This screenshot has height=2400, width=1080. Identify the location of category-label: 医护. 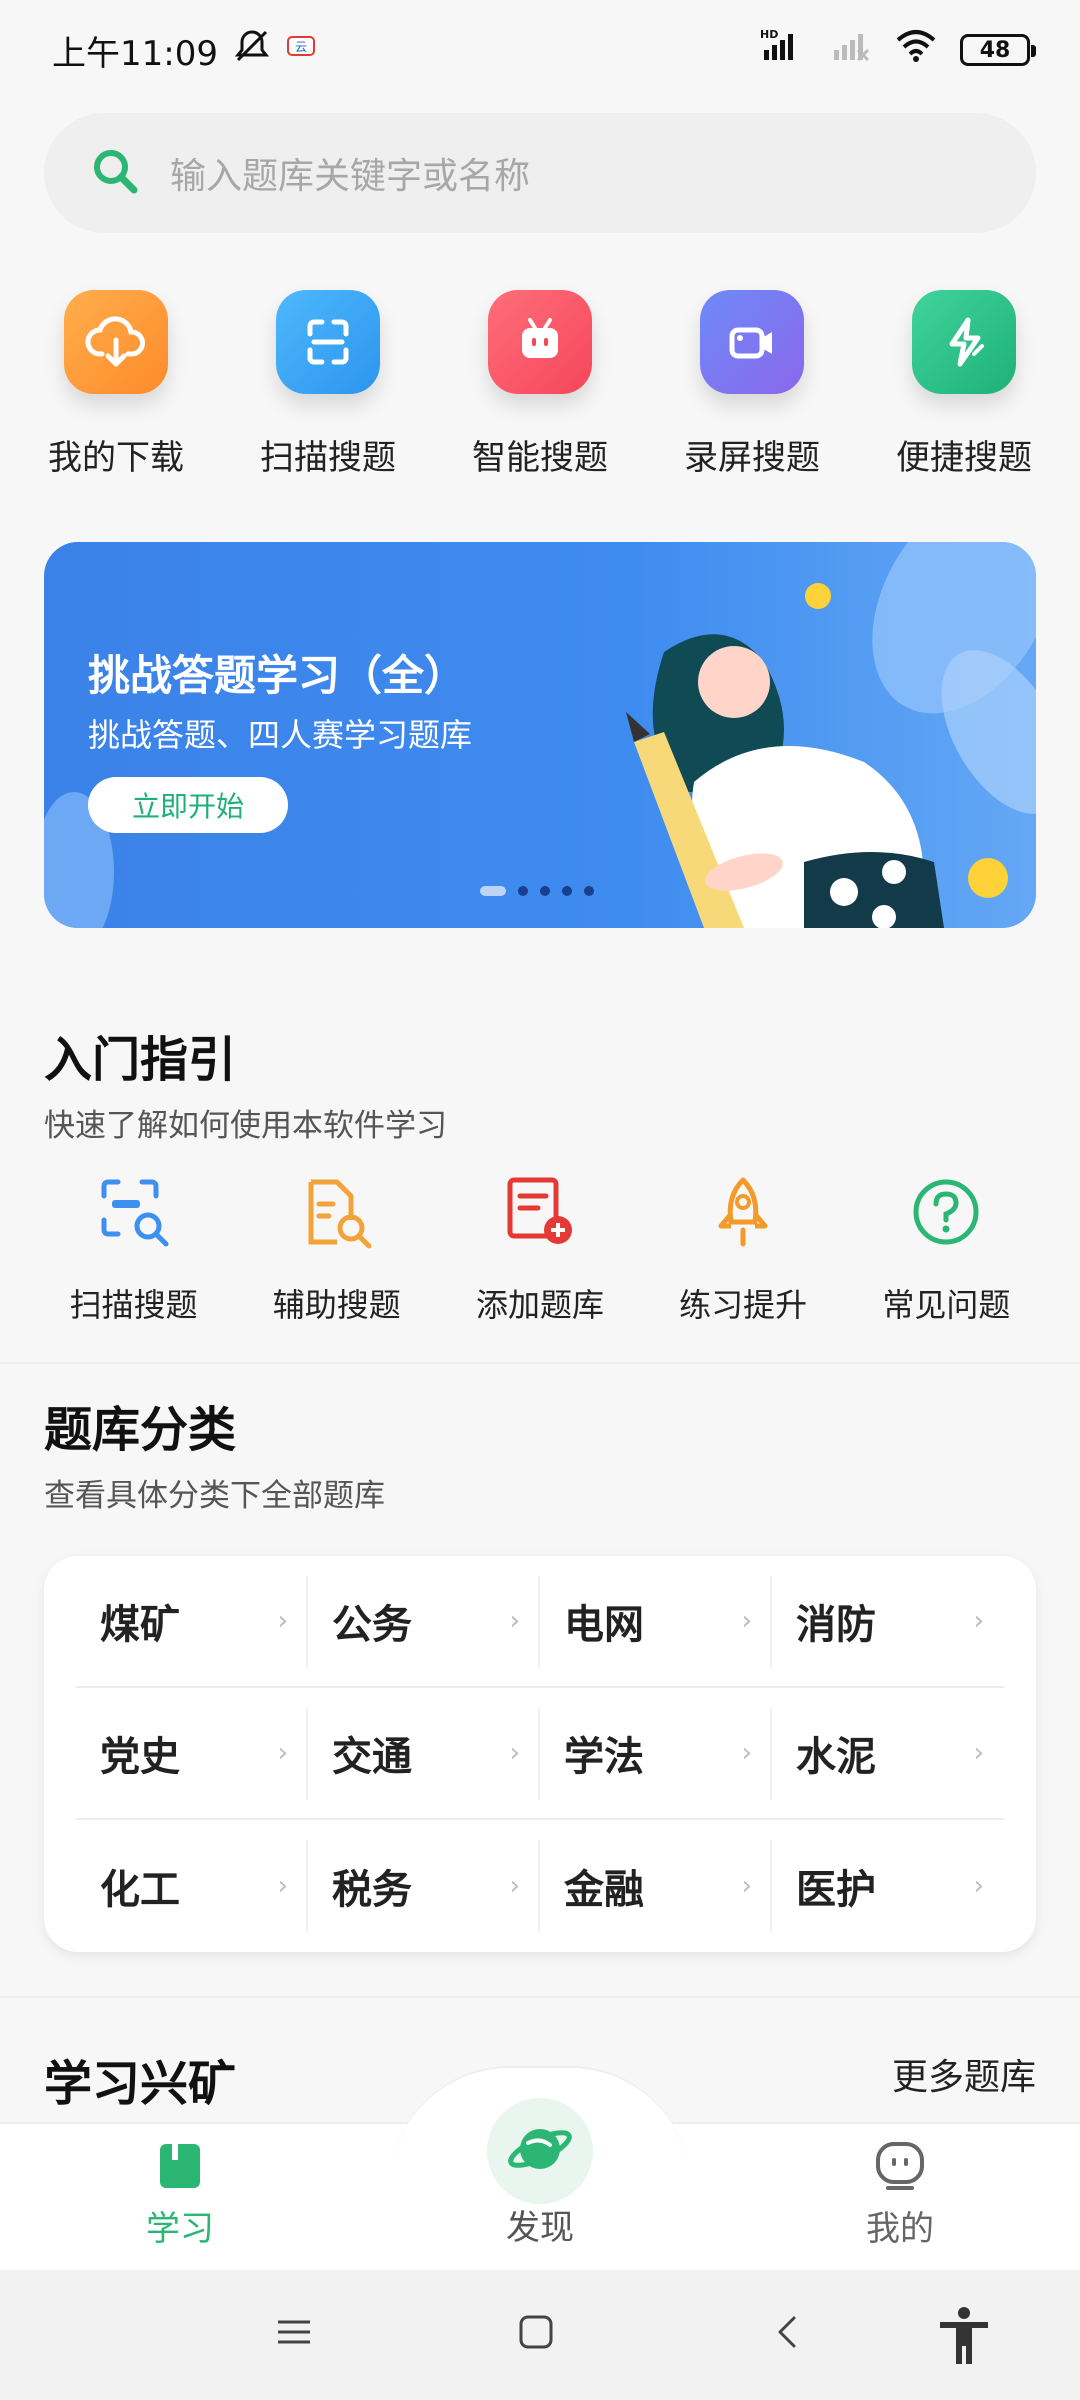
(836, 1890).